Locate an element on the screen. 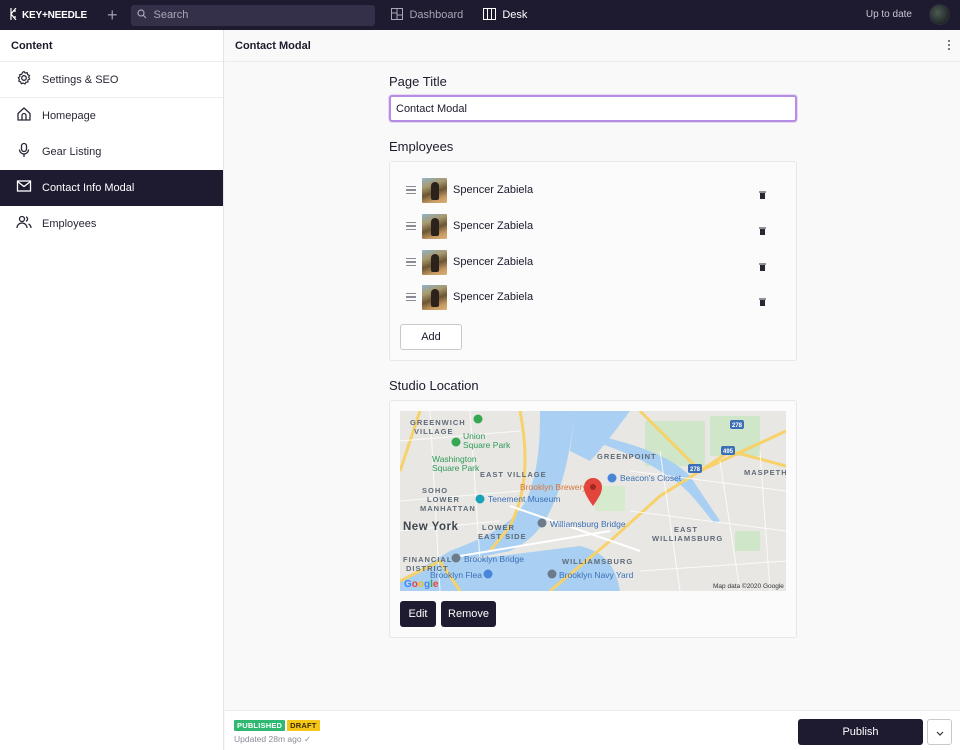  google-logo: Google is located at coordinates (421, 584).